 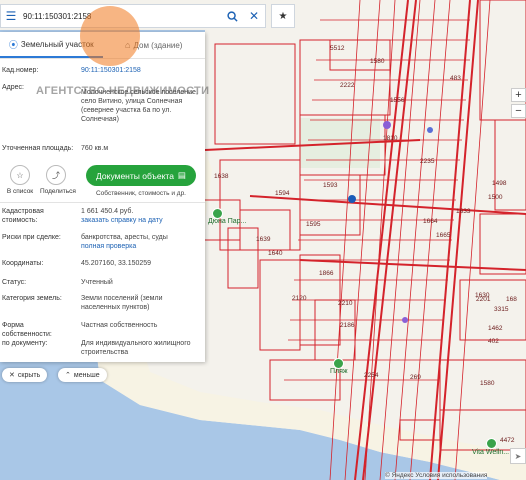 What do you see at coordinates (158, 45) in the screenshot?
I see `tab-label: Дом (здание)` at bounding box center [158, 45].